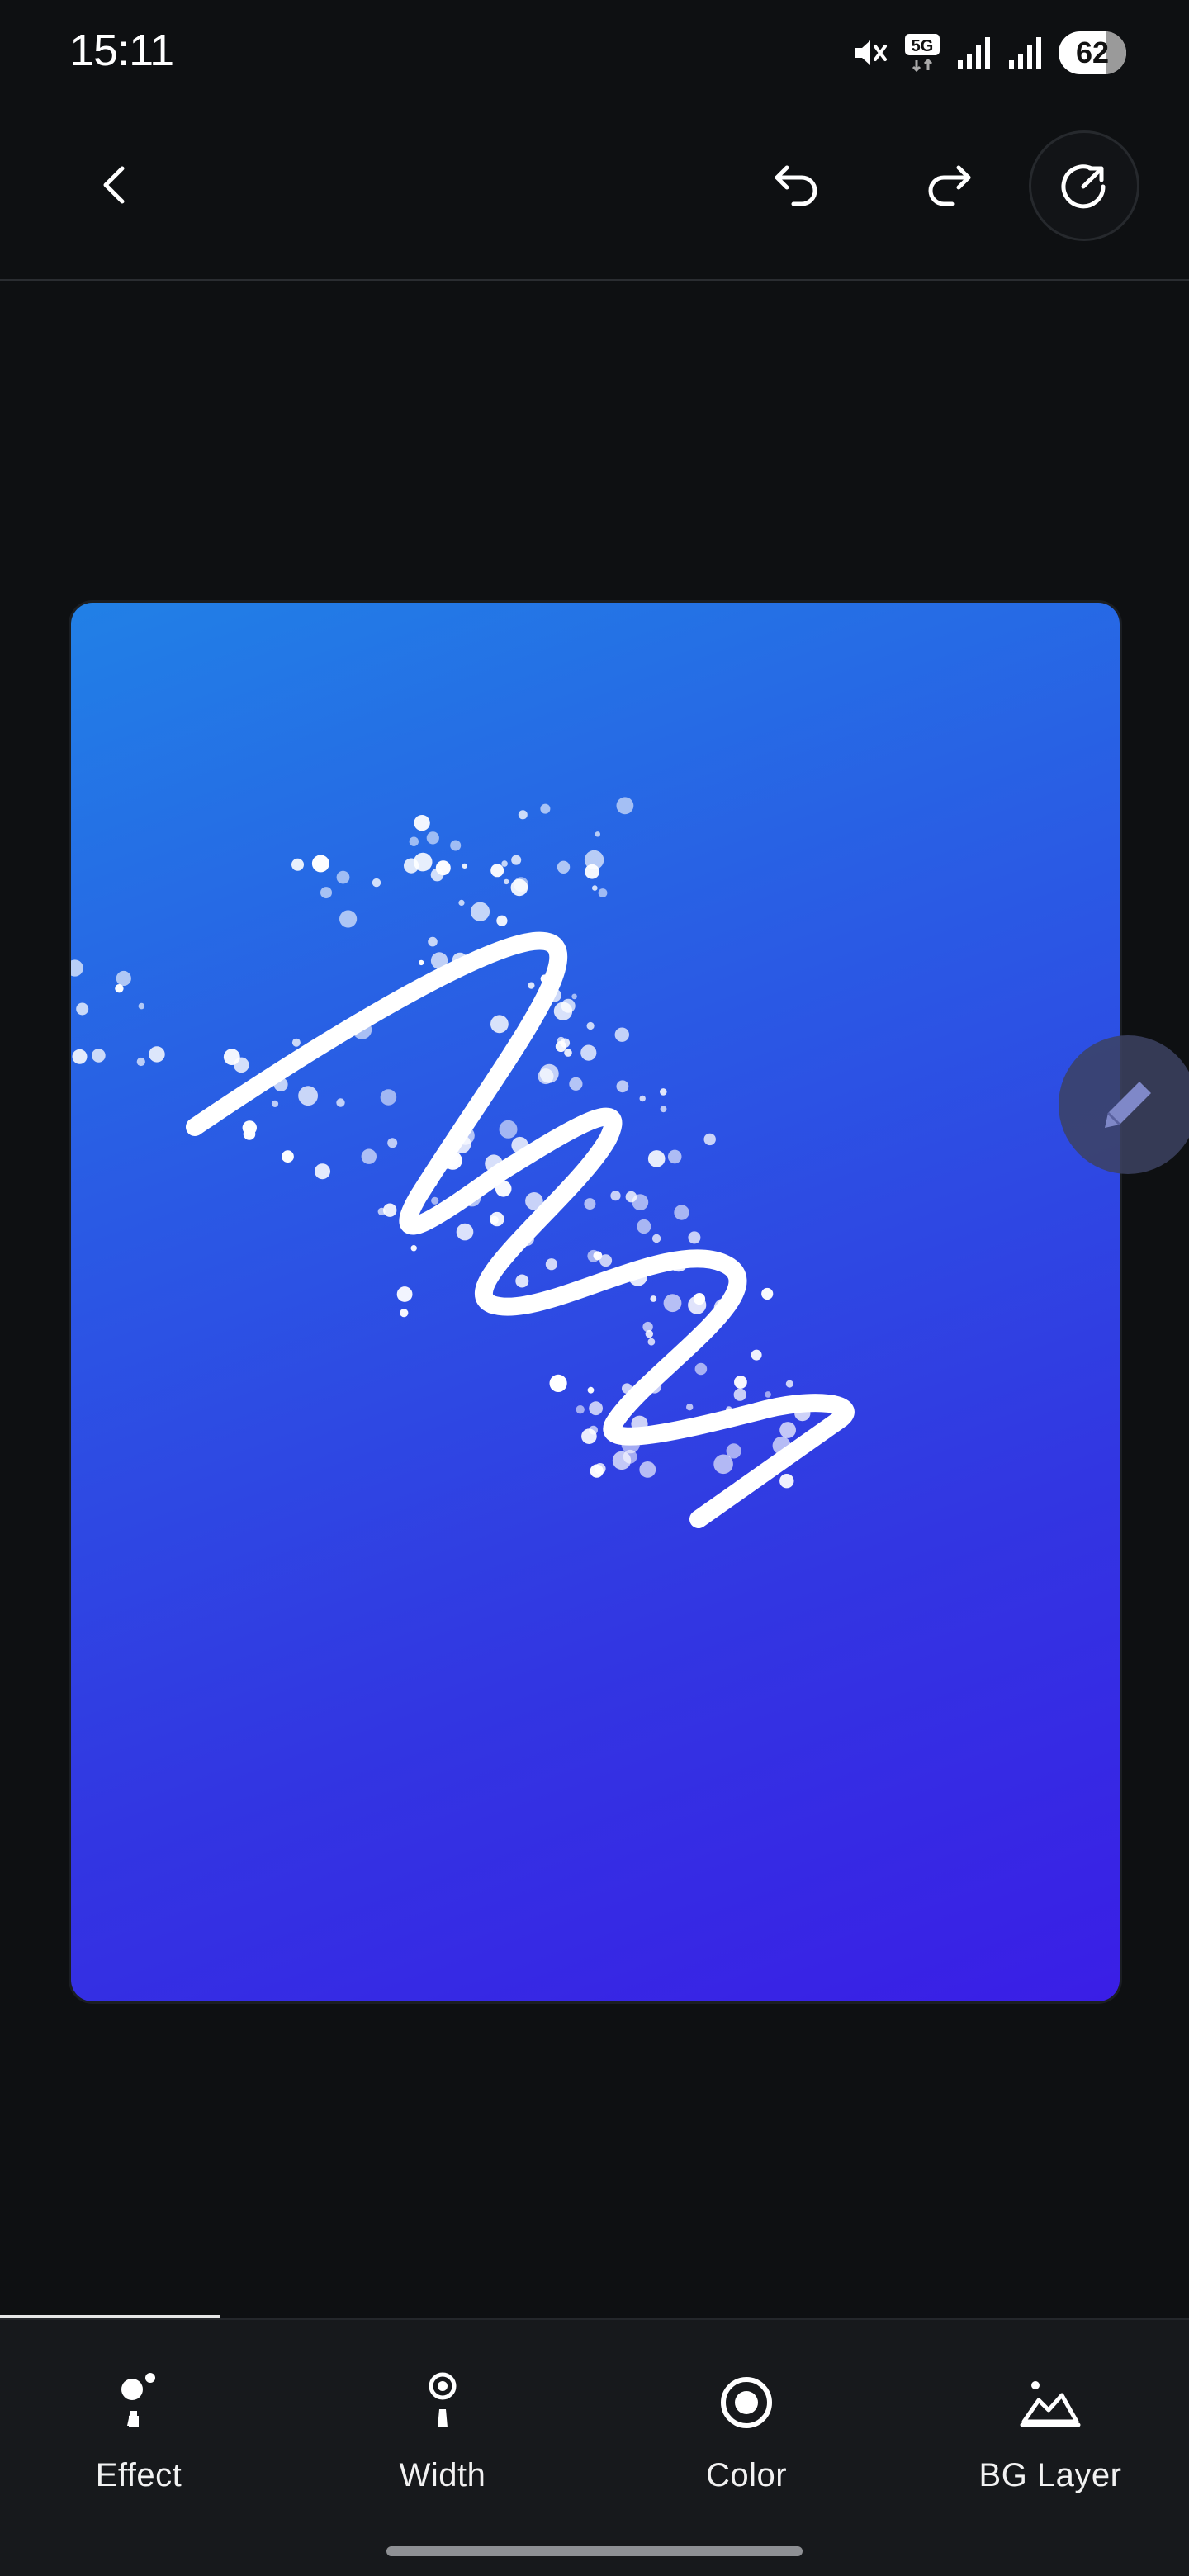 The width and height of the screenshot is (1189, 2576). What do you see at coordinates (594, 2551) in the screenshot?
I see `home-indicator` at bounding box center [594, 2551].